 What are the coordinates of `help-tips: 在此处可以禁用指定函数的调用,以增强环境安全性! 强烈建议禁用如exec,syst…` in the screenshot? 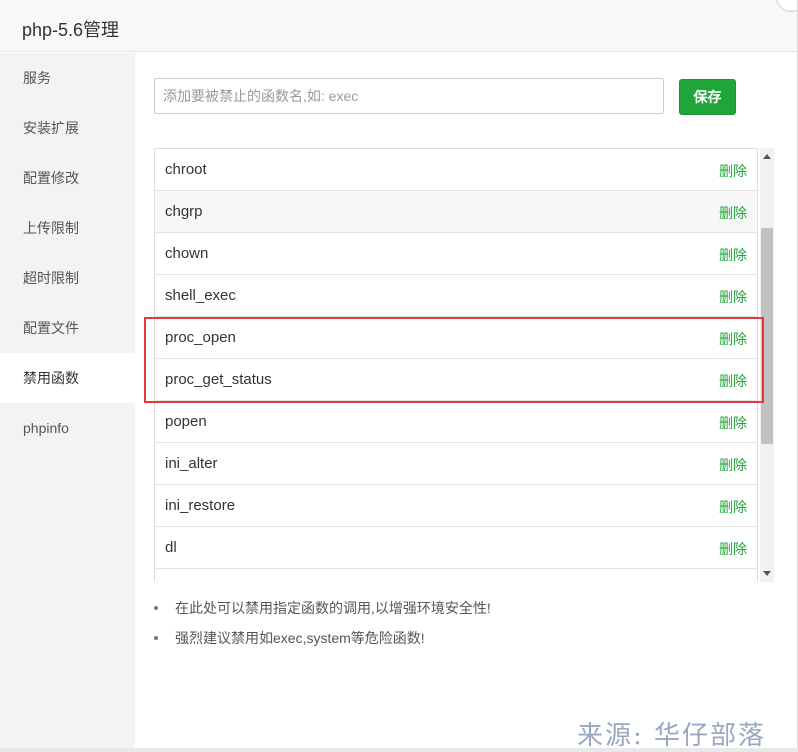 It's located at (455, 628).